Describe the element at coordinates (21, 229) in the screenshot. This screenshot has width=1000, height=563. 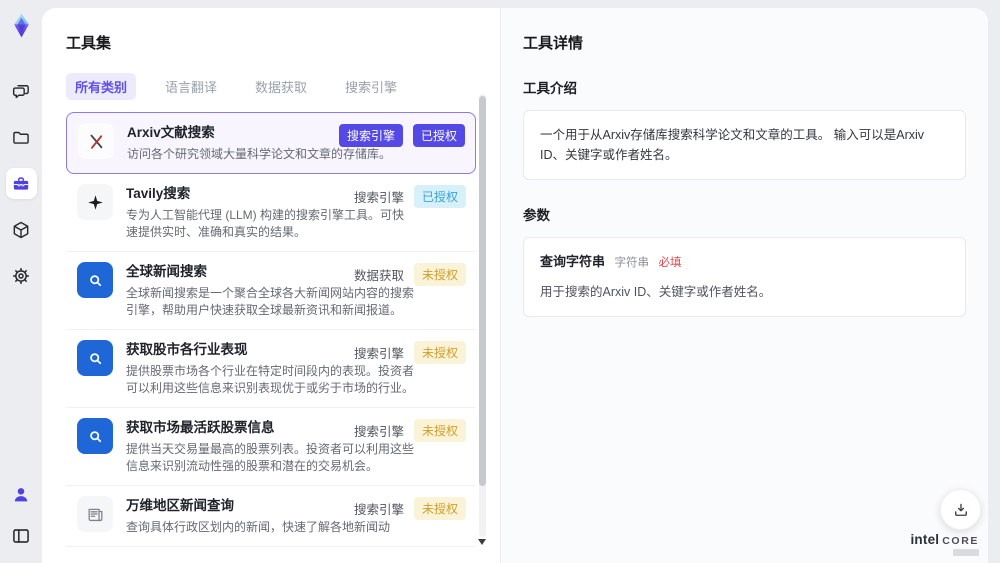
I see `package-icon` at that location.